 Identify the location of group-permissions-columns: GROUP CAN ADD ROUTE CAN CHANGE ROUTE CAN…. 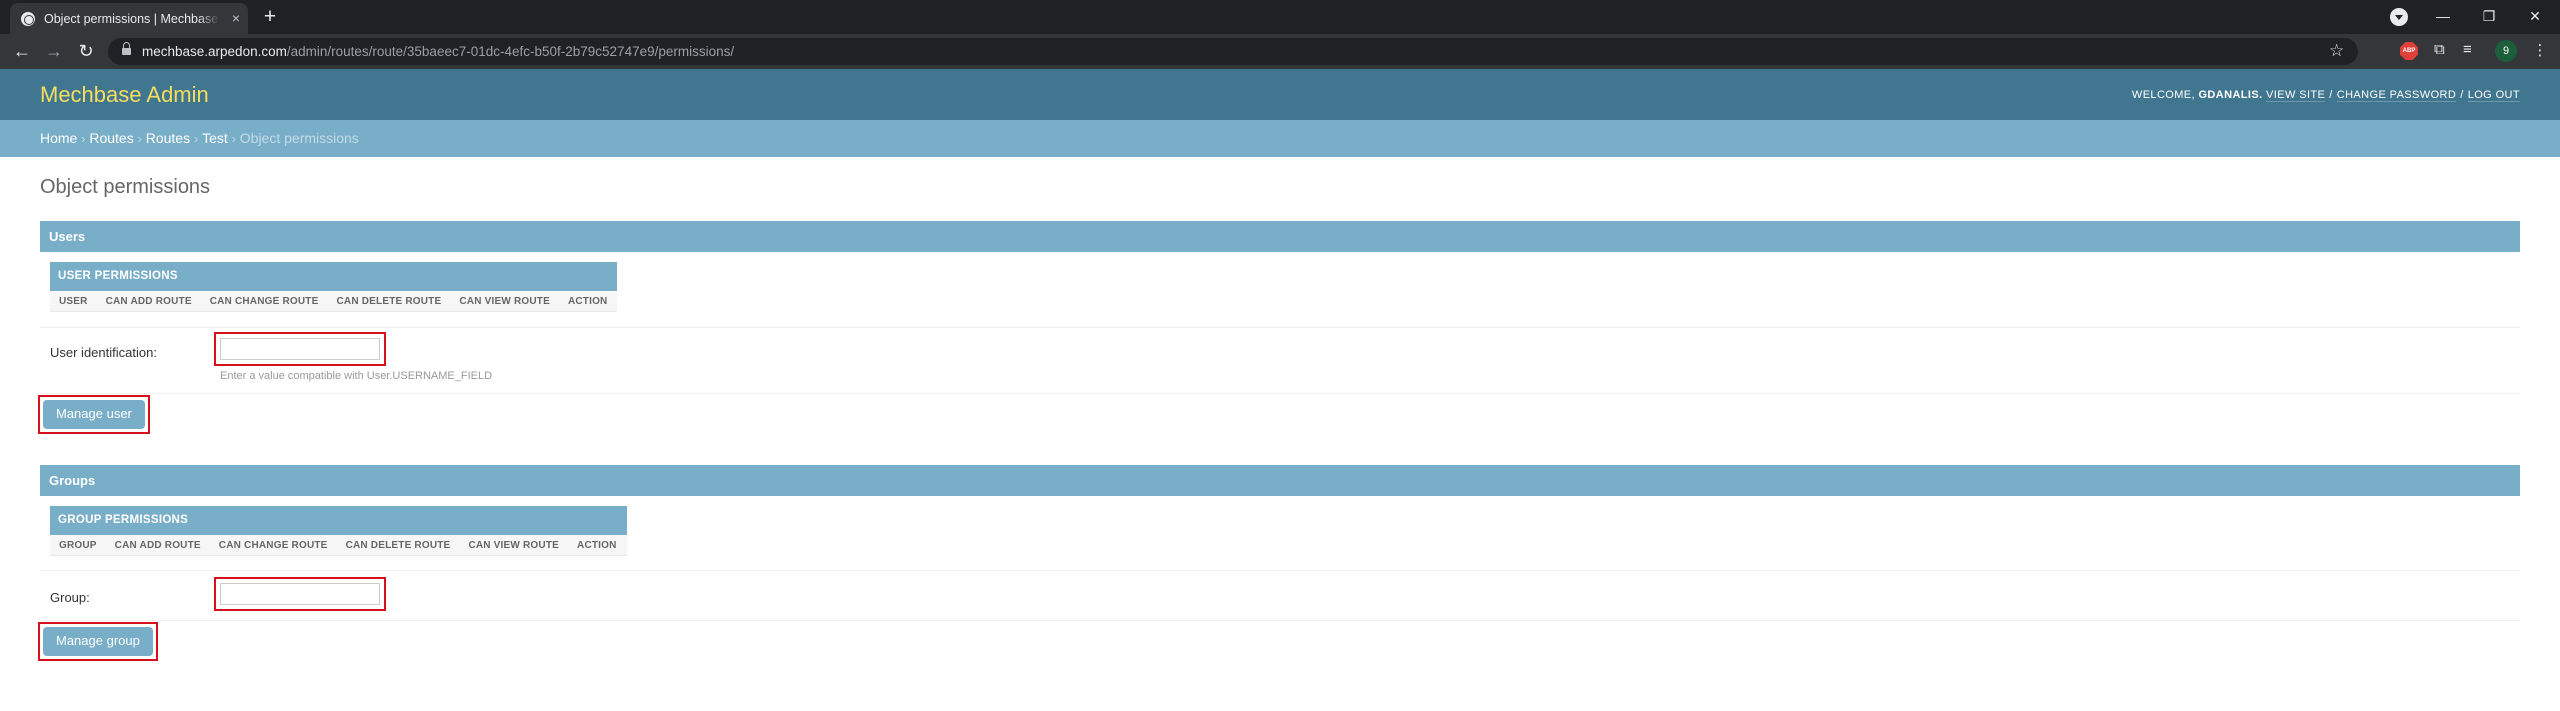
(338, 545).